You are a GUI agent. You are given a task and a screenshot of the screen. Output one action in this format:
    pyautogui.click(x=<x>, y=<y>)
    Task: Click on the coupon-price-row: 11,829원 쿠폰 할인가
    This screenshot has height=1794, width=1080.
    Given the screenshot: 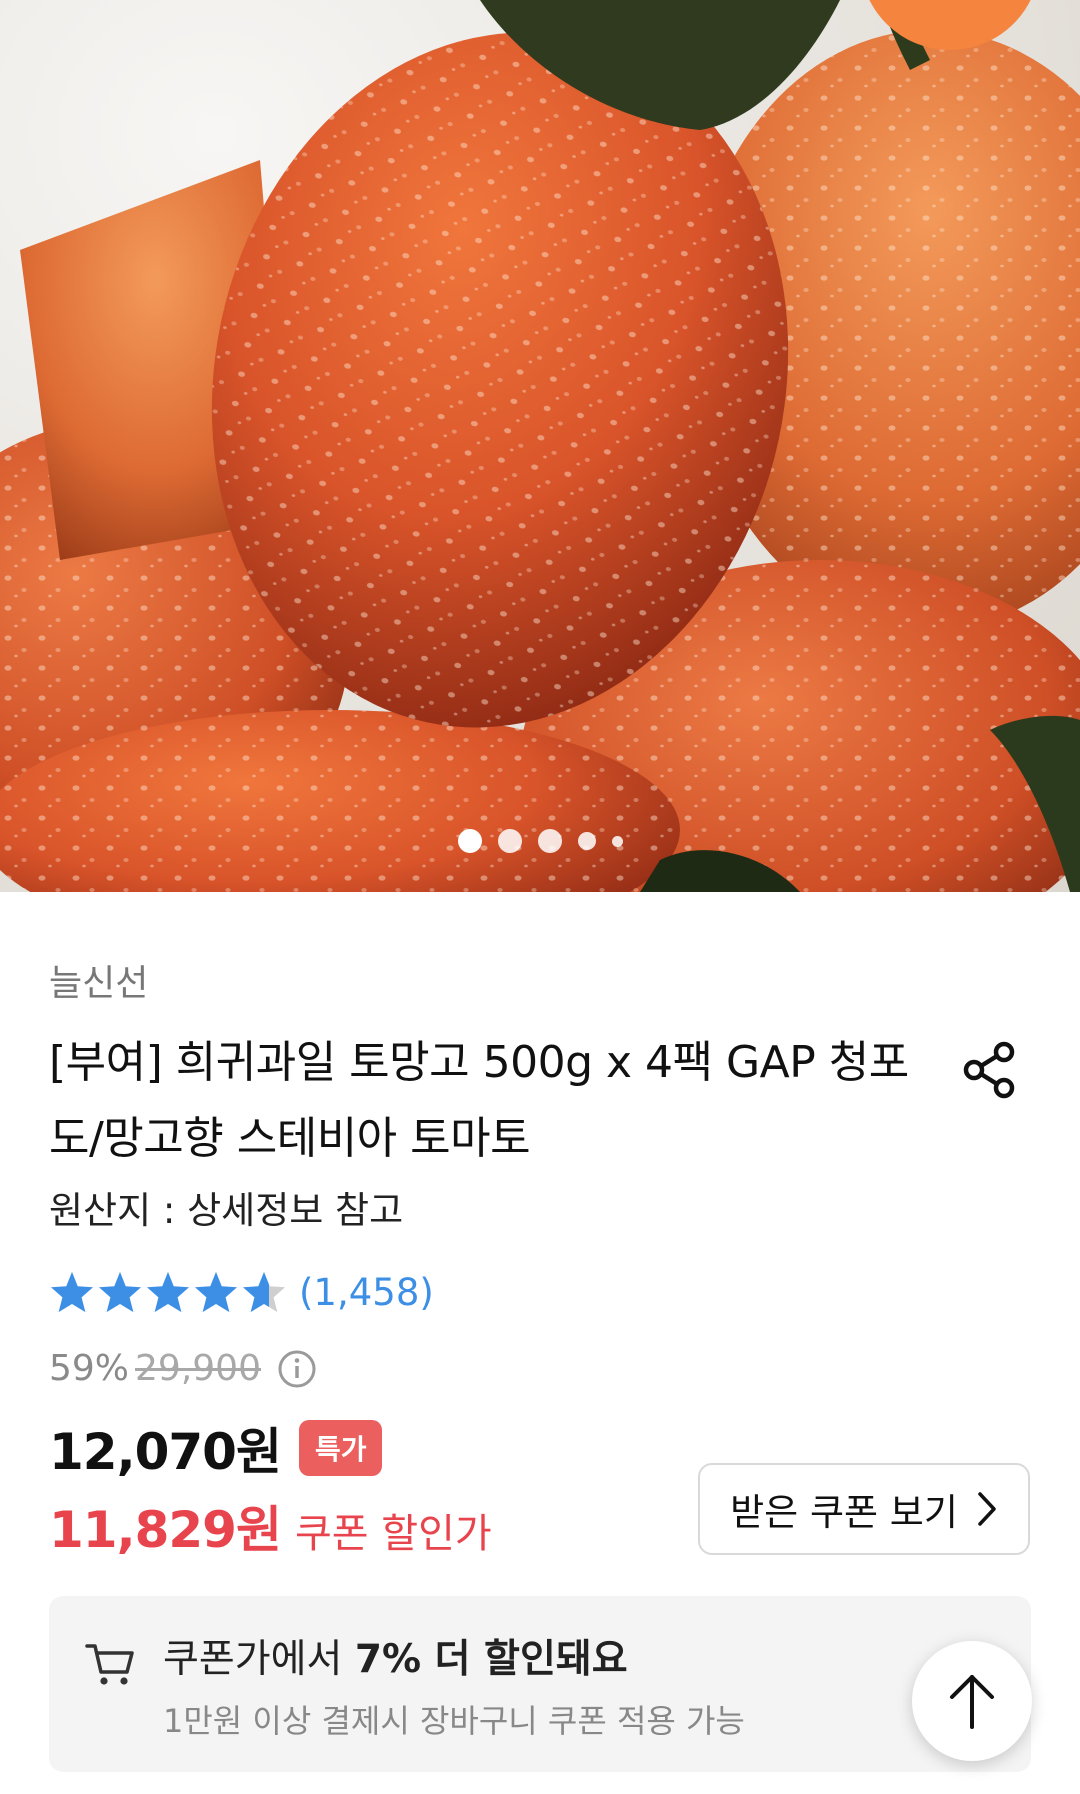 What is the action you would take?
    pyautogui.click(x=270, y=1526)
    